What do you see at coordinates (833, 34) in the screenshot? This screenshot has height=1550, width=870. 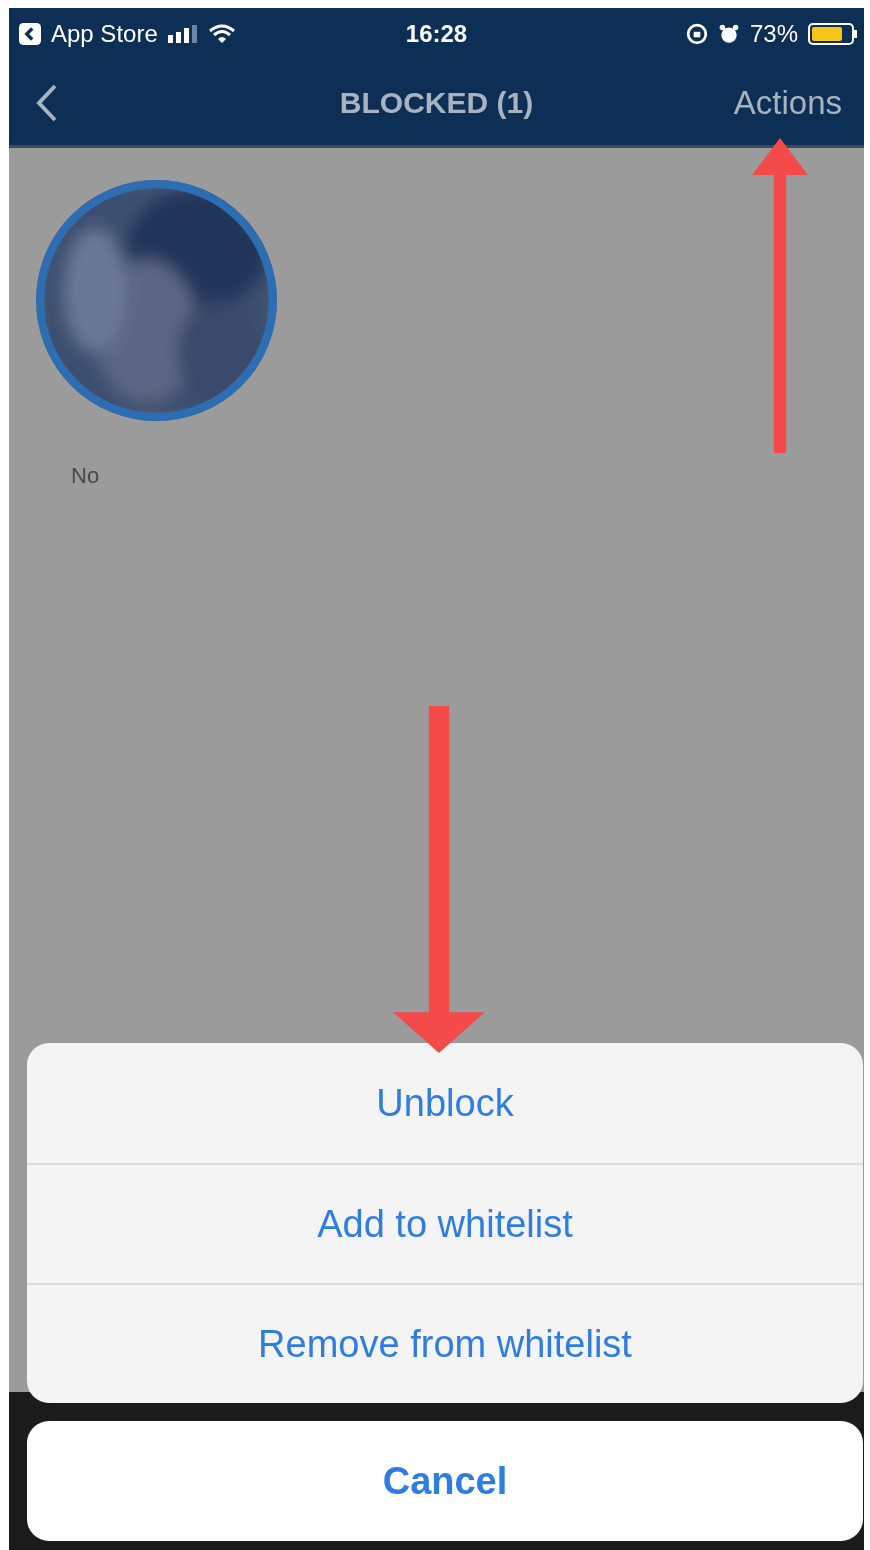 I see `battery-icon` at bounding box center [833, 34].